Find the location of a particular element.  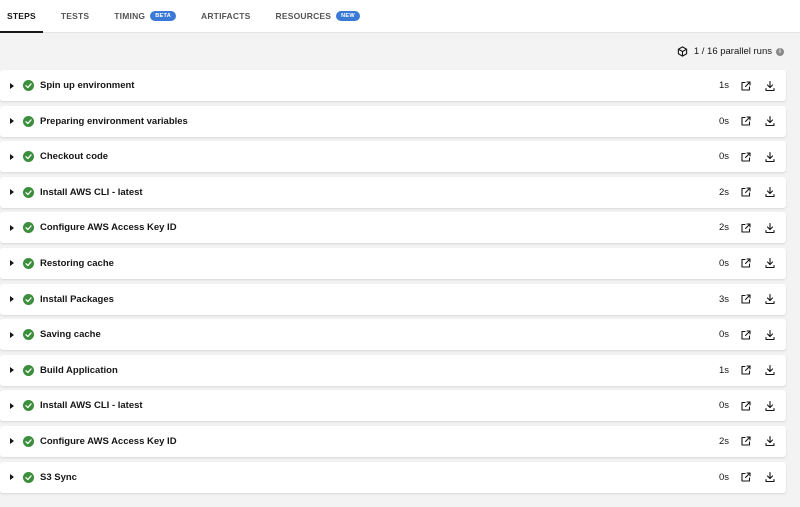

step-name: S3 Sync is located at coordinates (58, 477).